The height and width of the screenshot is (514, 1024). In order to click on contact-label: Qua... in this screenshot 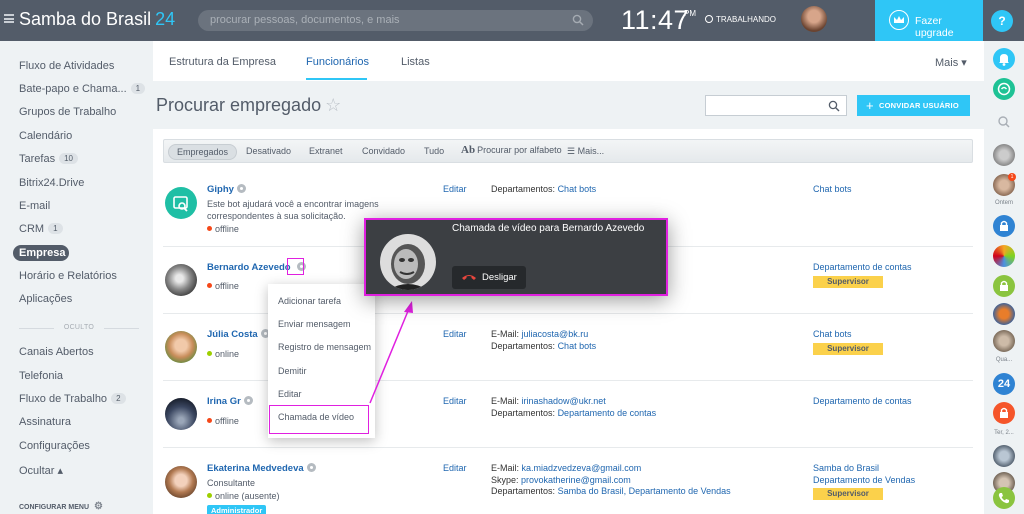, I will do `click(1004, 360)`.